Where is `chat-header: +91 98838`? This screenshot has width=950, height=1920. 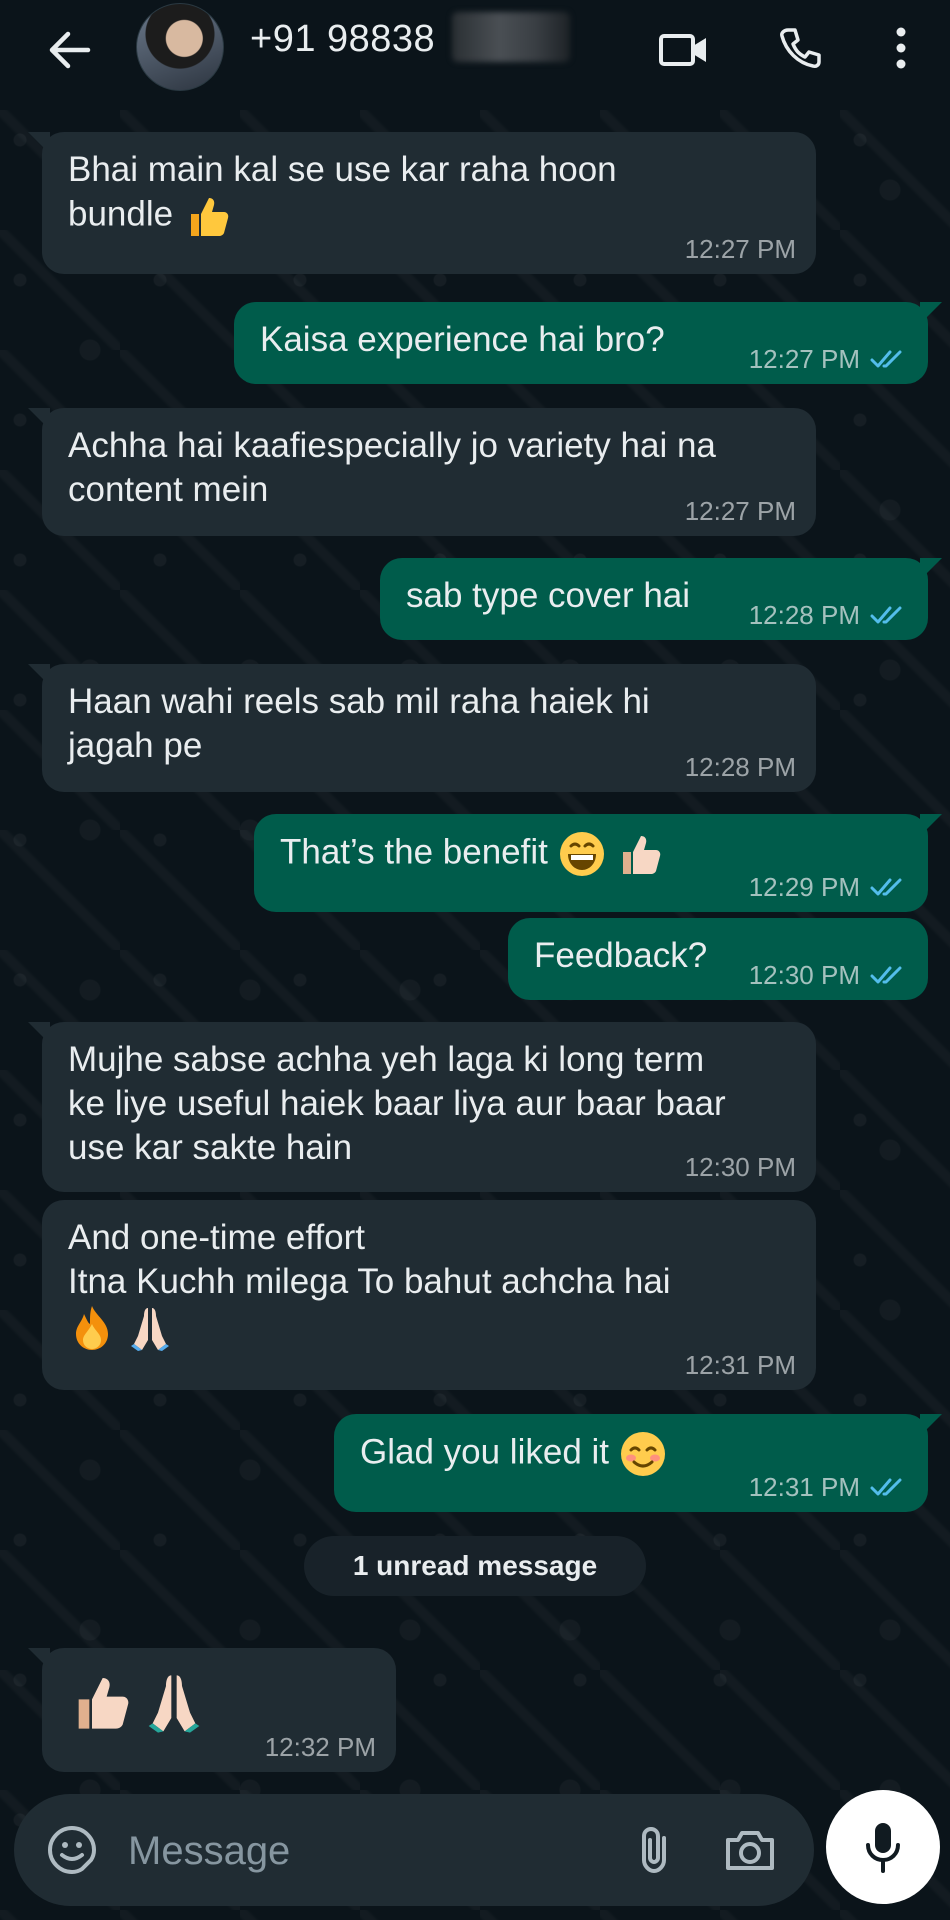 chat-header: +91 98838 is located at coordinates (475, 55).